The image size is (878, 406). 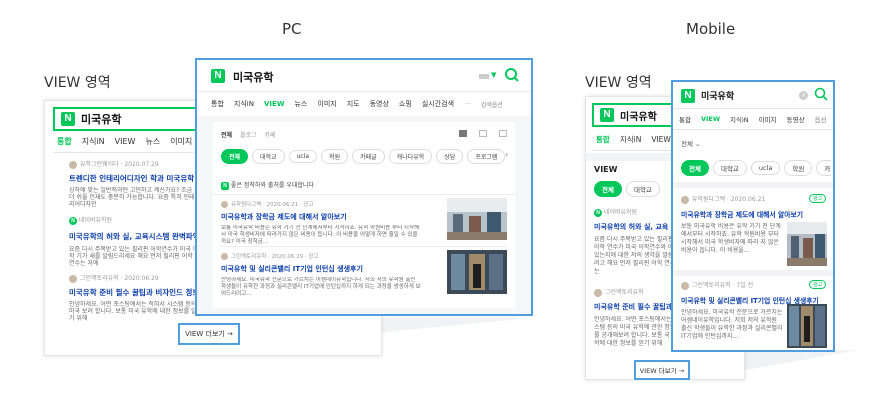 What do you see at coordinates (503, 133) in the screenshot?
I see `options-icon` at bounding box center [503, 133].